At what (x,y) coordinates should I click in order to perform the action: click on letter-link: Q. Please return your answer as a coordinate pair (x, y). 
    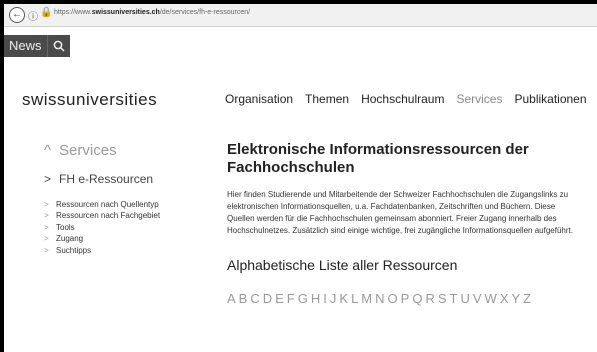
    Looking at the image, I should click on (417, 298).